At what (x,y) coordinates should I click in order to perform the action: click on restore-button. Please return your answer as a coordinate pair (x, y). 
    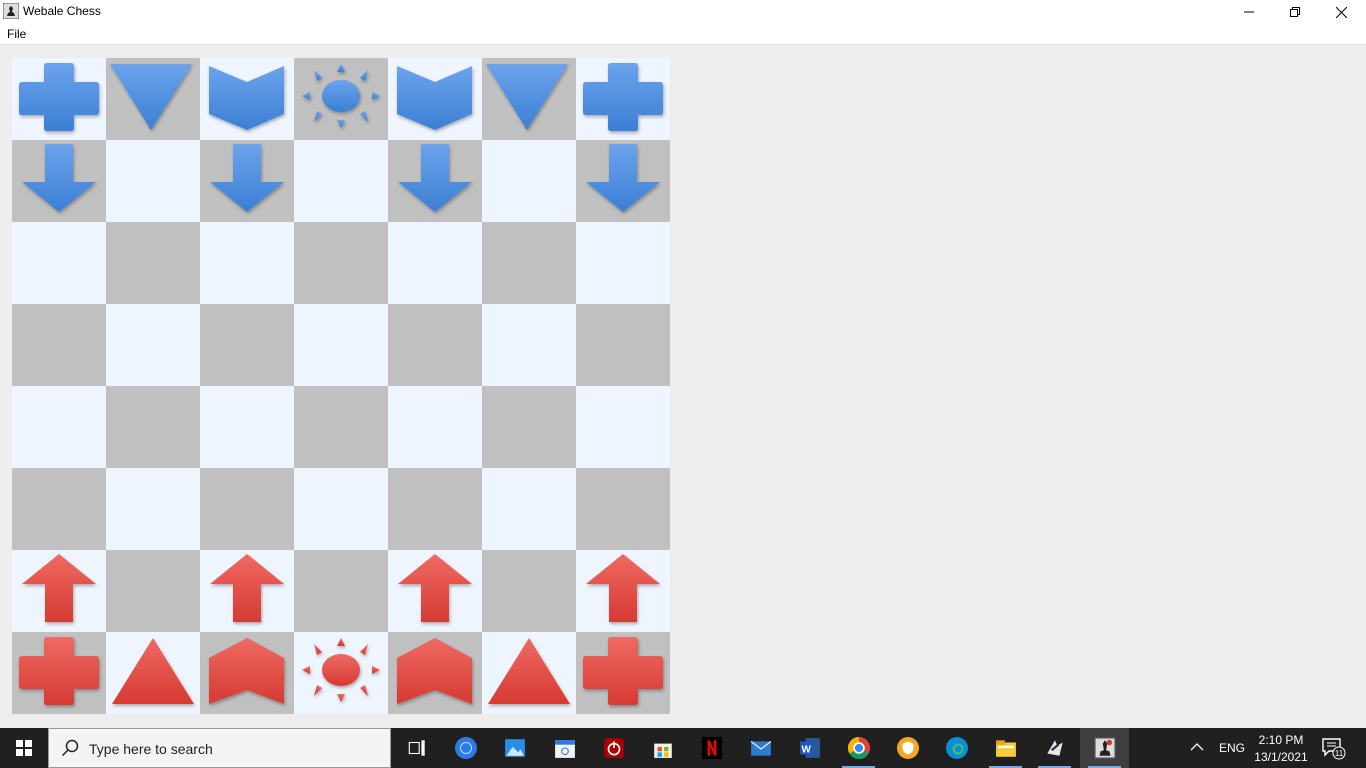
    Looking at the image, I should click on (1295, 12).